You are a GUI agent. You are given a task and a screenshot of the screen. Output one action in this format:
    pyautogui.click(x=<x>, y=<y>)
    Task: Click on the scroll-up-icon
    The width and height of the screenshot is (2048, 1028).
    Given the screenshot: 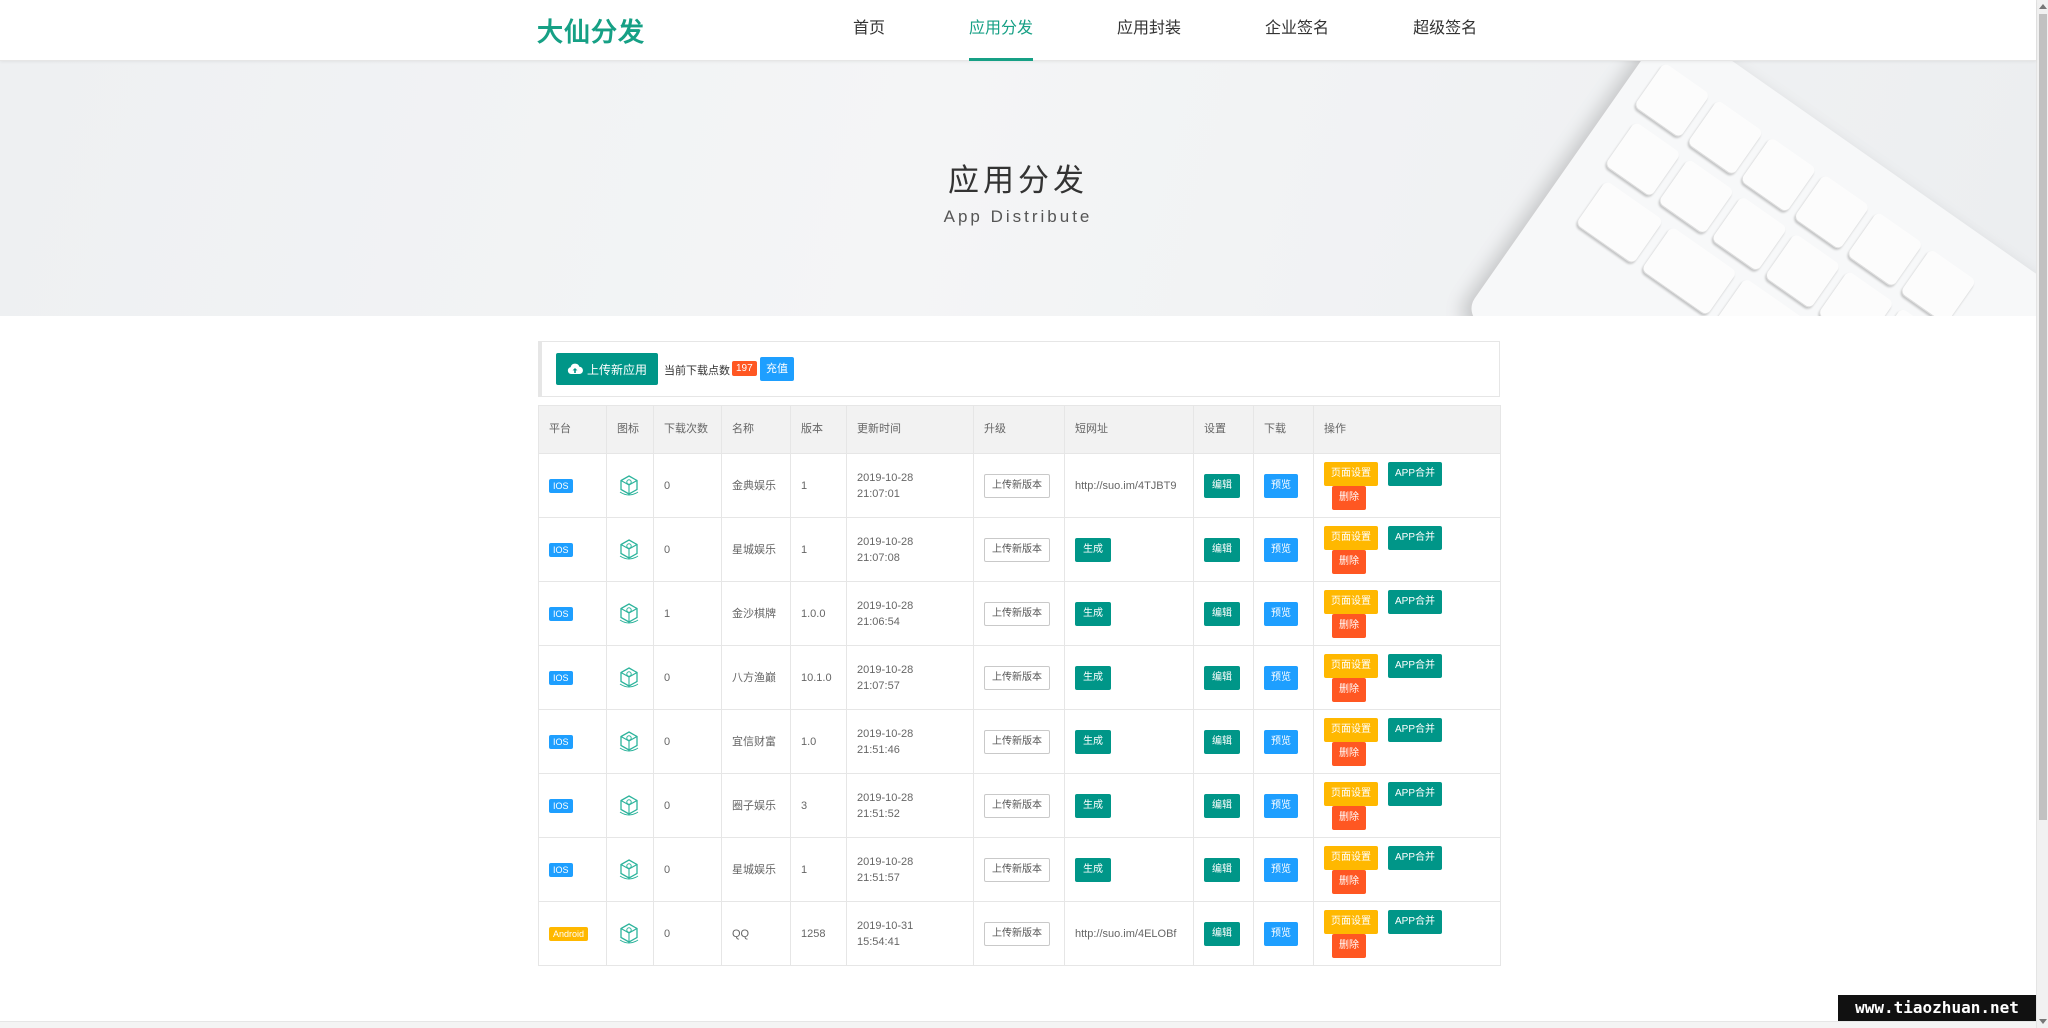 What is the action you would take?
    pyautogui.click(x=2043, y=6)
    